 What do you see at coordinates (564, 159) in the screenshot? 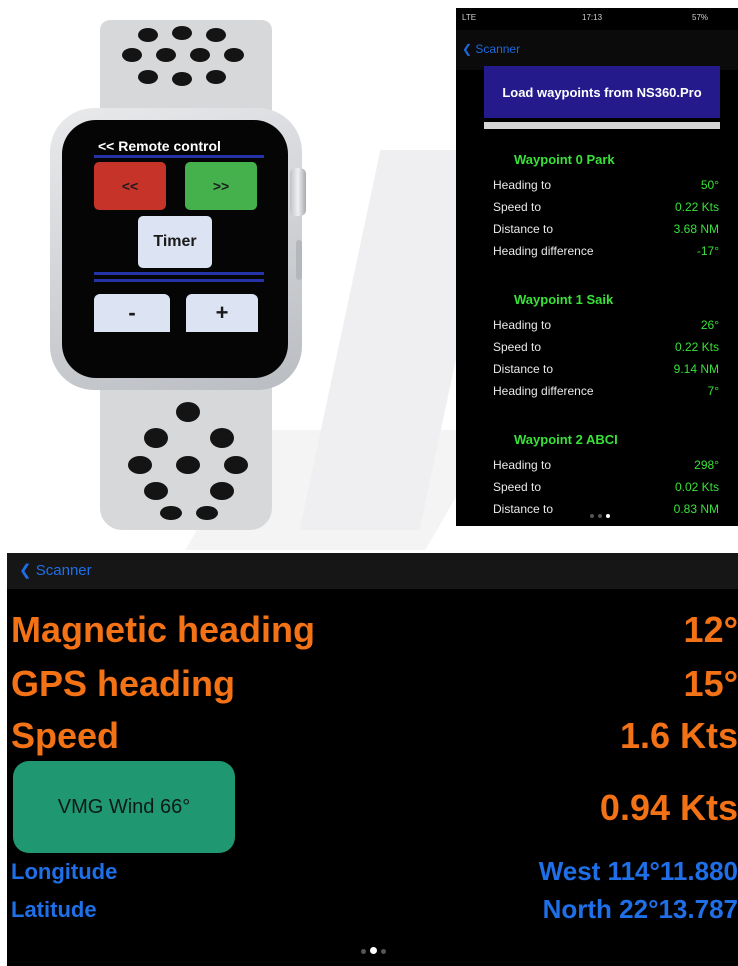
I see `waypoint-title: Waypoint 0 Park` at bounding box center [564, 159].